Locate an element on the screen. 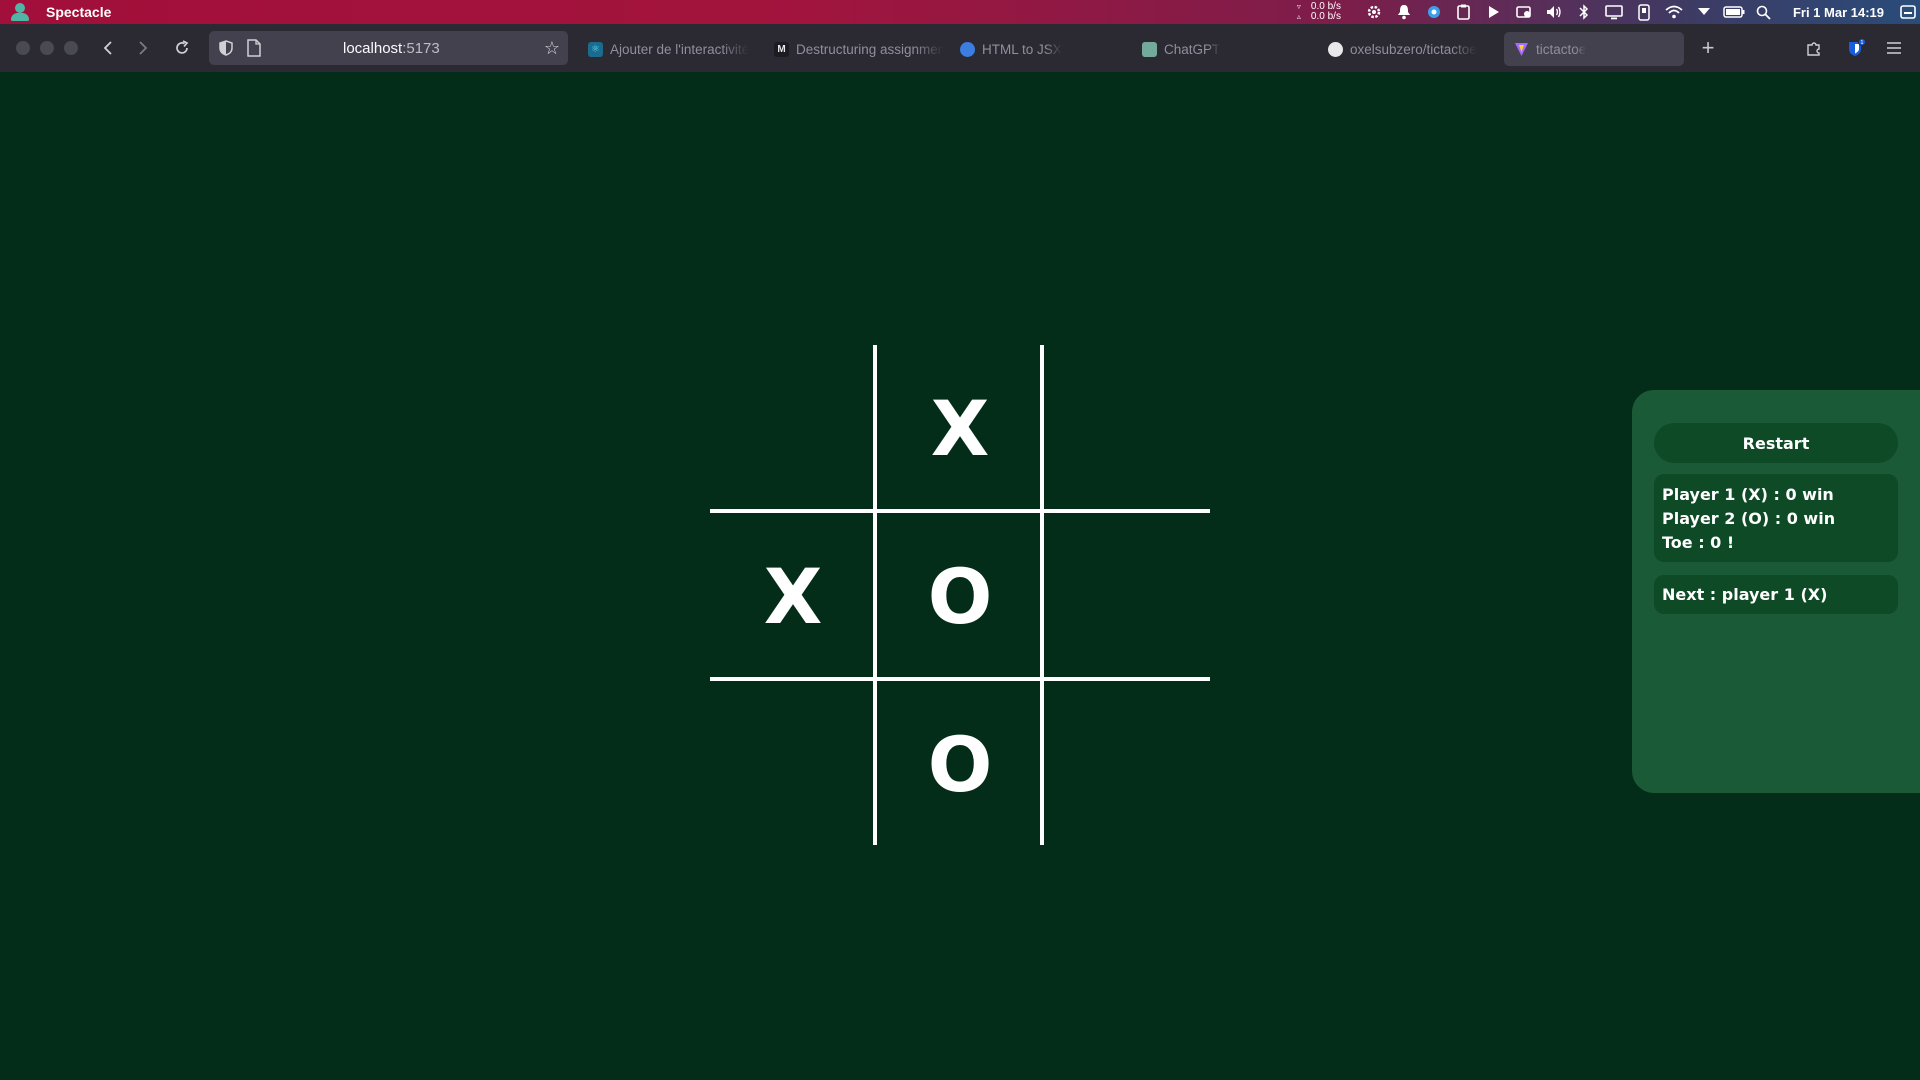 The image size is (1920, 1080). clipboard-icon is located at coordinates (1464, 12).